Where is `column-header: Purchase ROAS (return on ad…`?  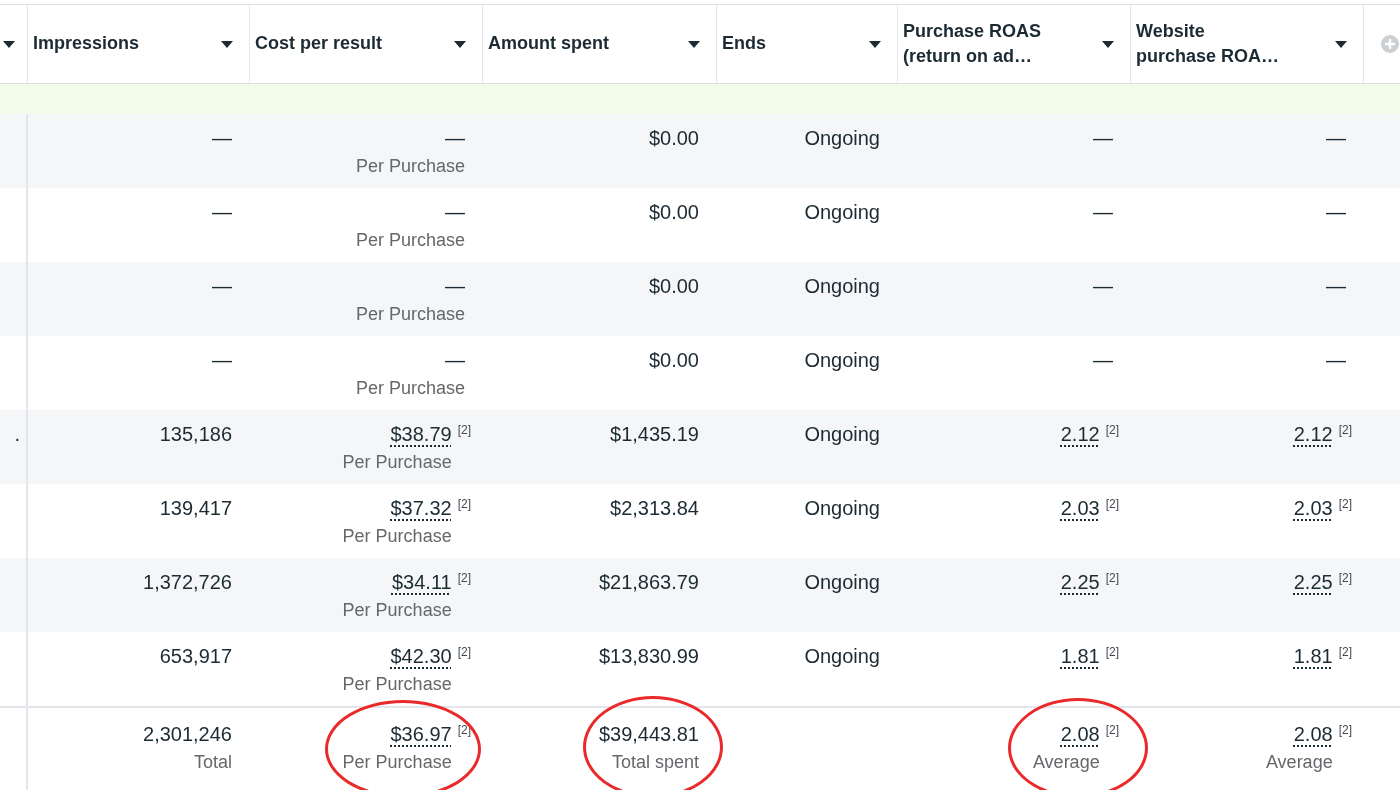
column-header: Purchase ROAS (return on ad… is located at coordinates (977, 44).